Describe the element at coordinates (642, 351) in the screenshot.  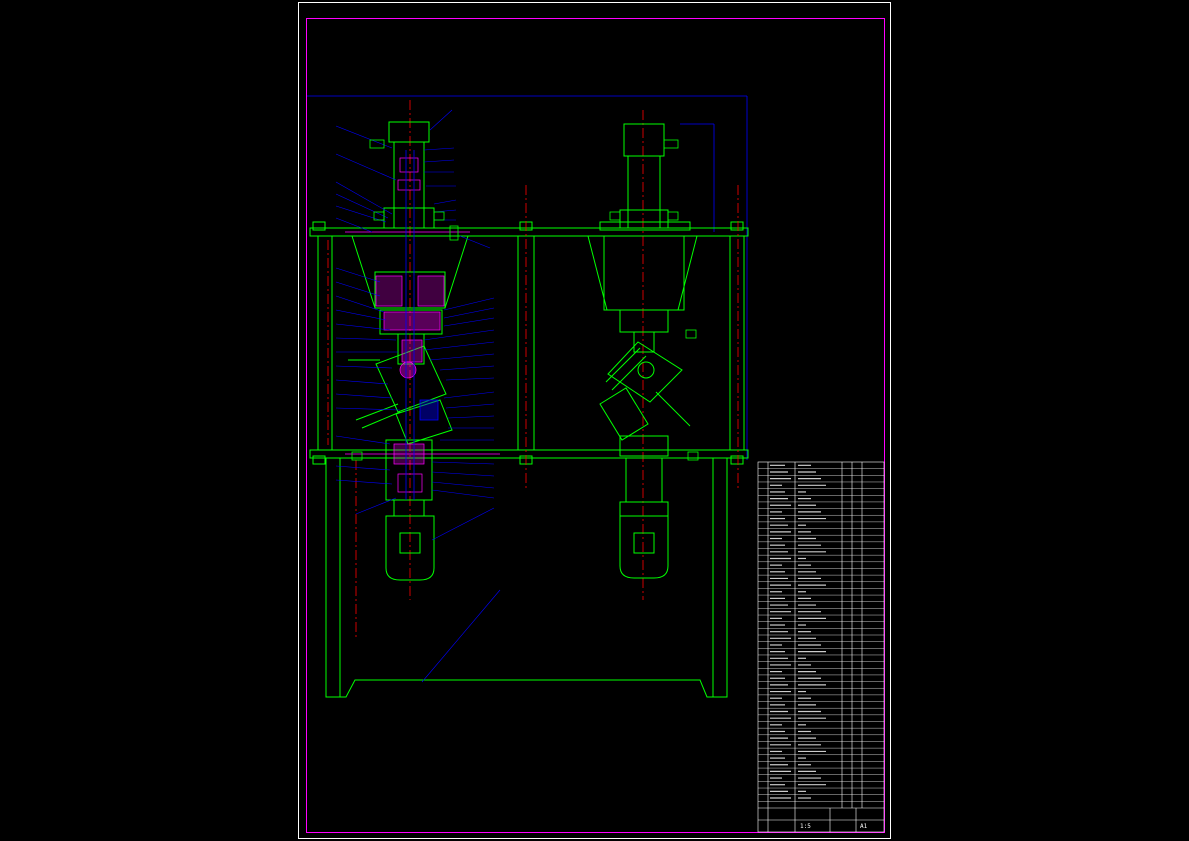
I see `right-external-assembly` at that location.